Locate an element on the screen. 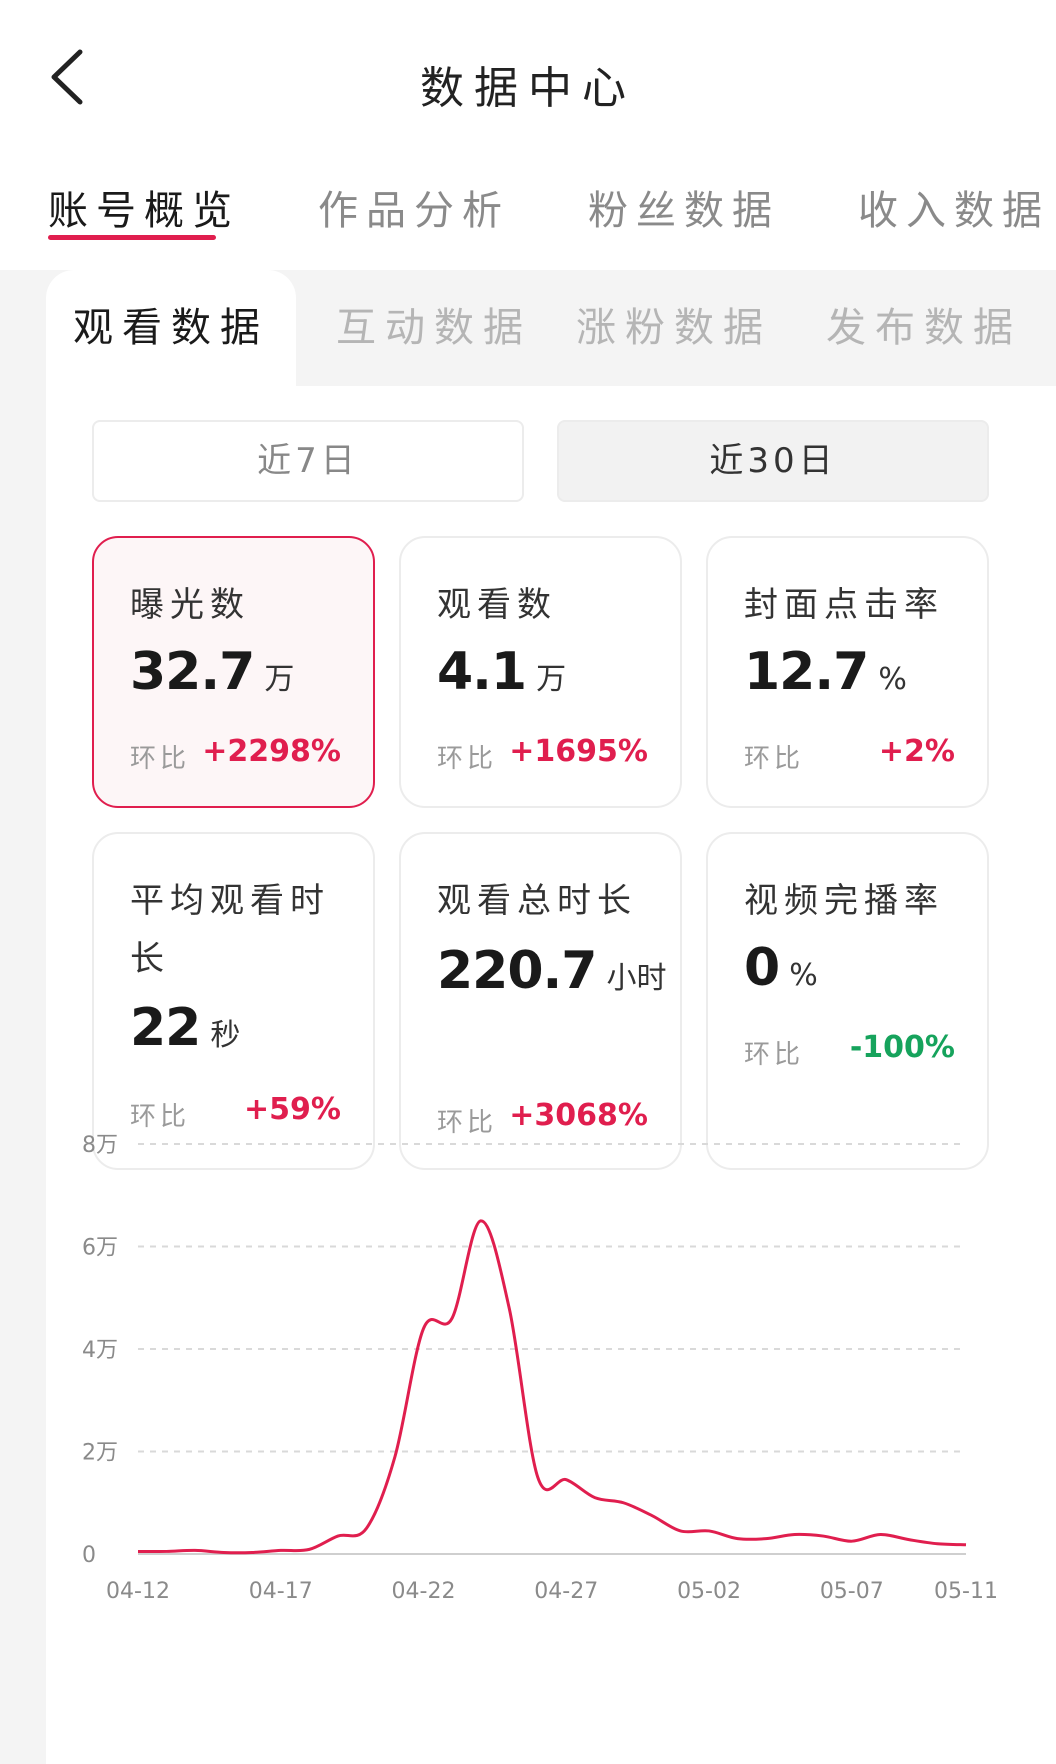  x-tick-label: 04-17 is located at coordinates (281, 1591).